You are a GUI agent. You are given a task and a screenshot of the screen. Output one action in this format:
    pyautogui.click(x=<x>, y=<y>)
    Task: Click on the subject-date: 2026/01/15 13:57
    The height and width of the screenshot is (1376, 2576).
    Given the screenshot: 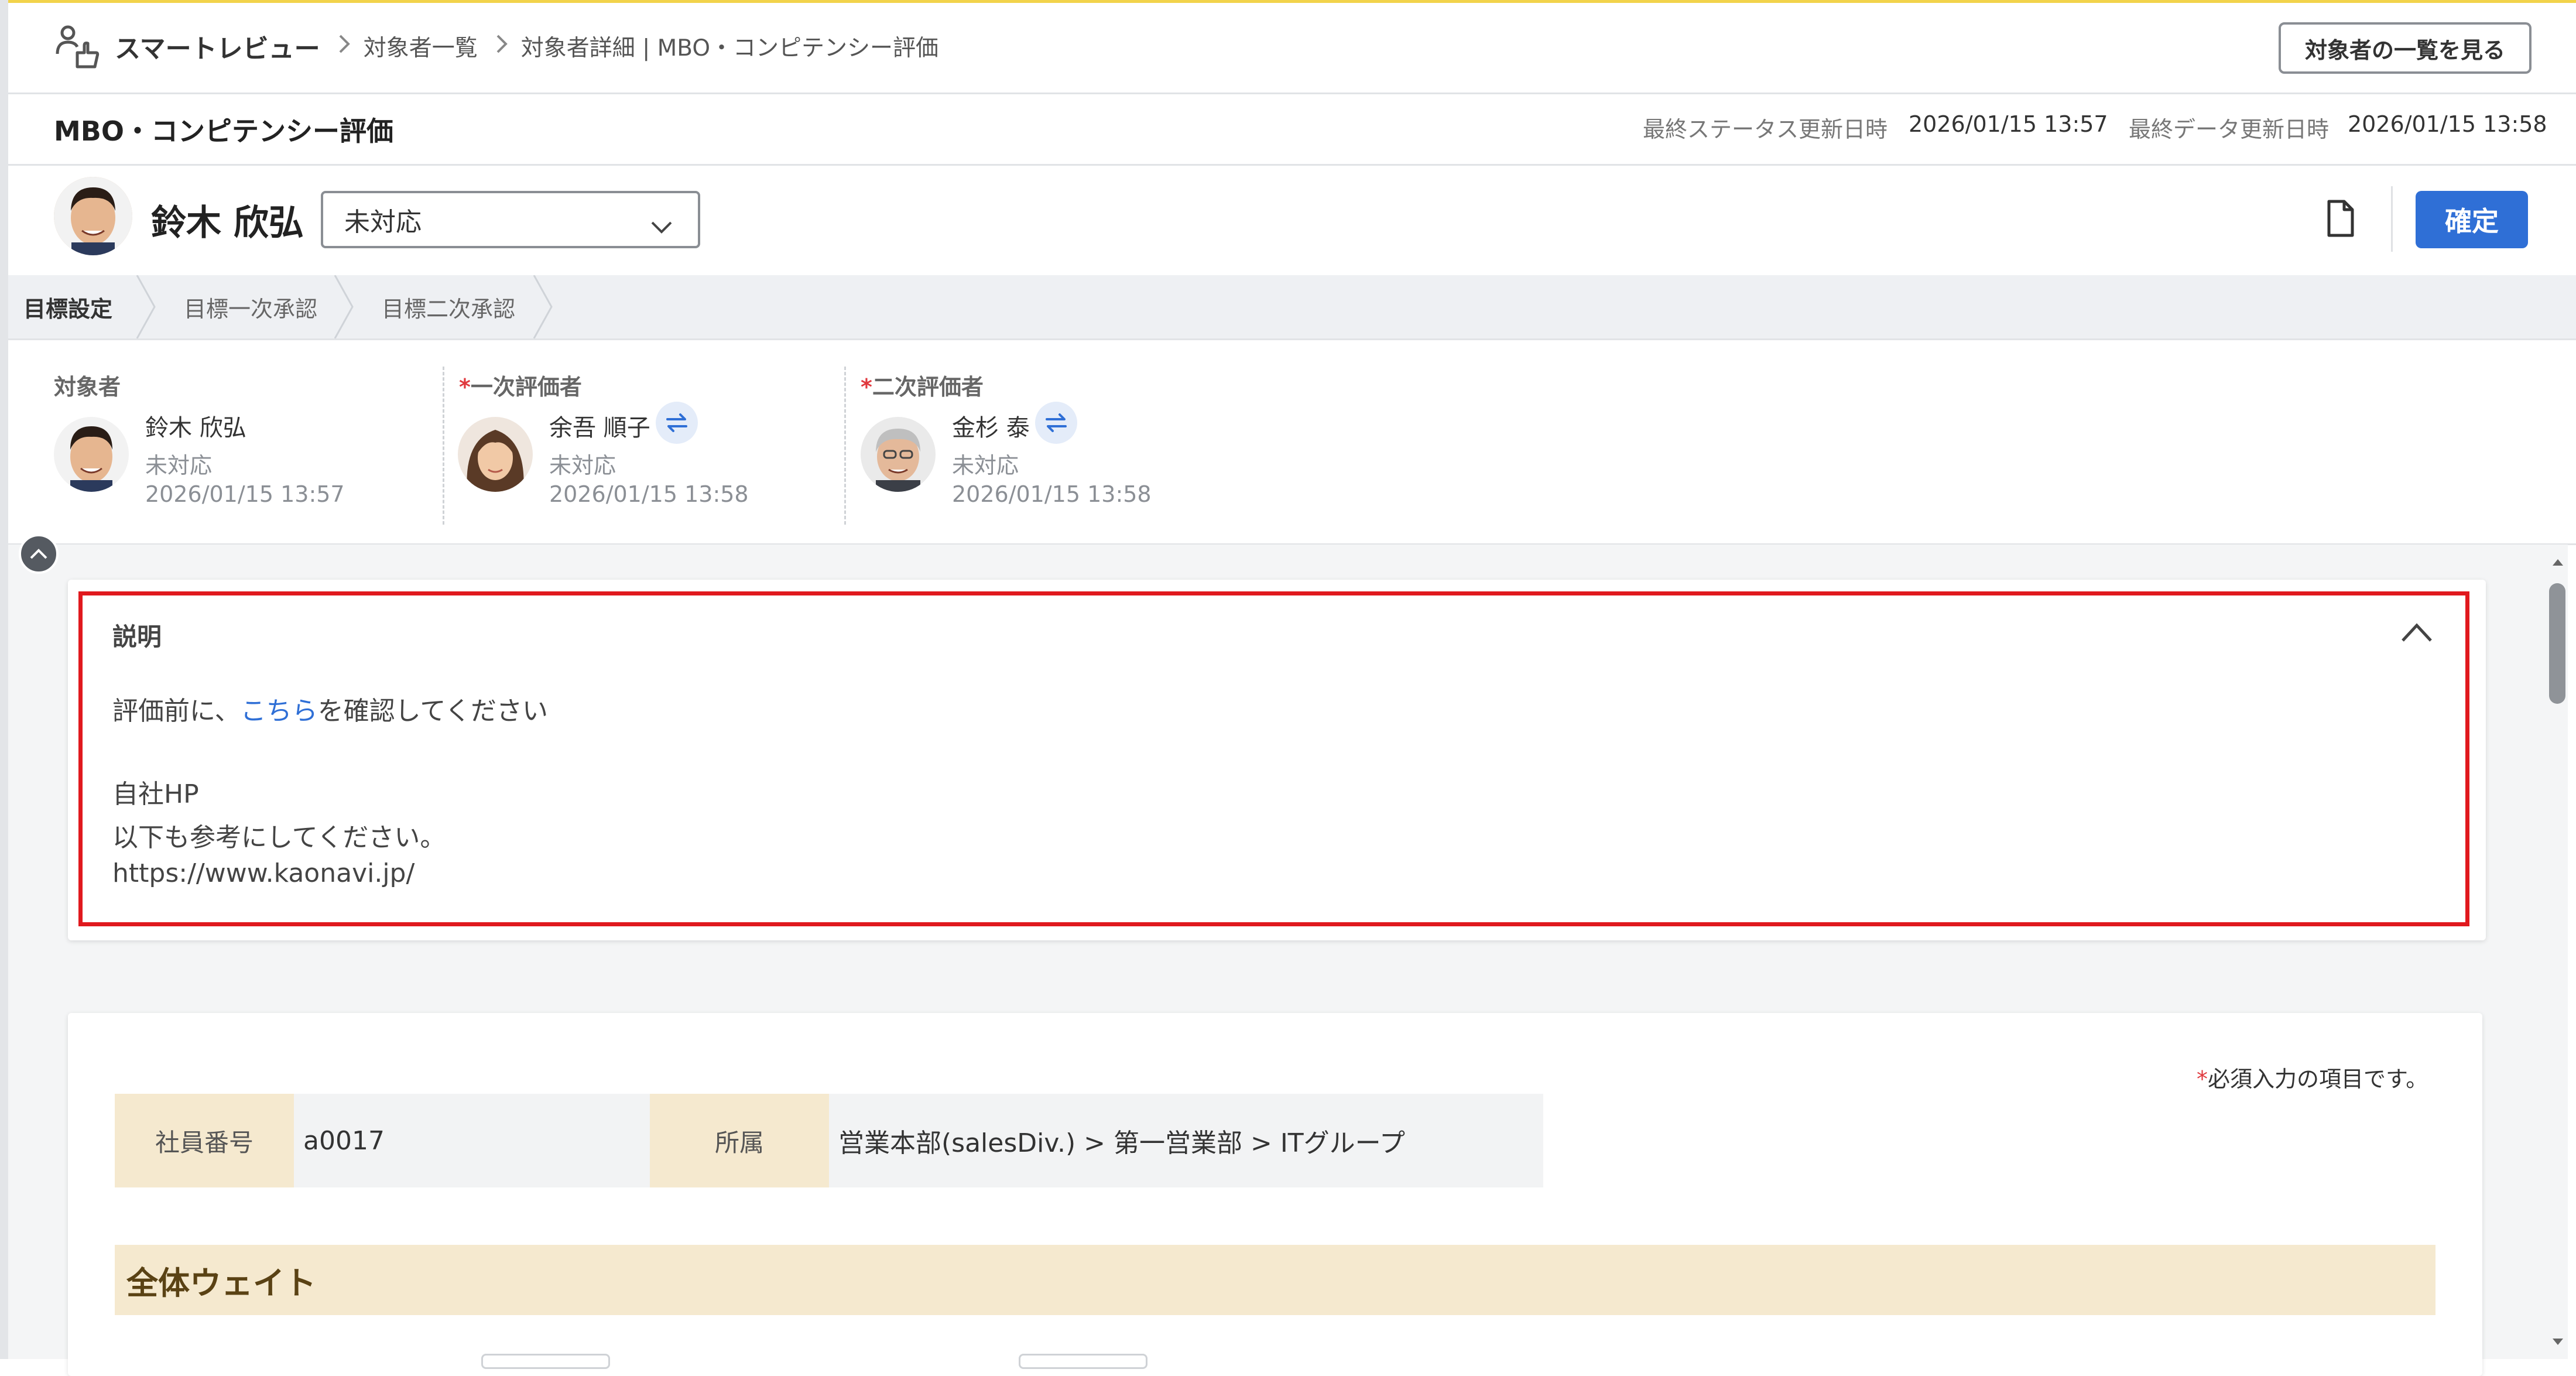 What is the action you would take?
    pyautogui.click(x=245, y=494)
    